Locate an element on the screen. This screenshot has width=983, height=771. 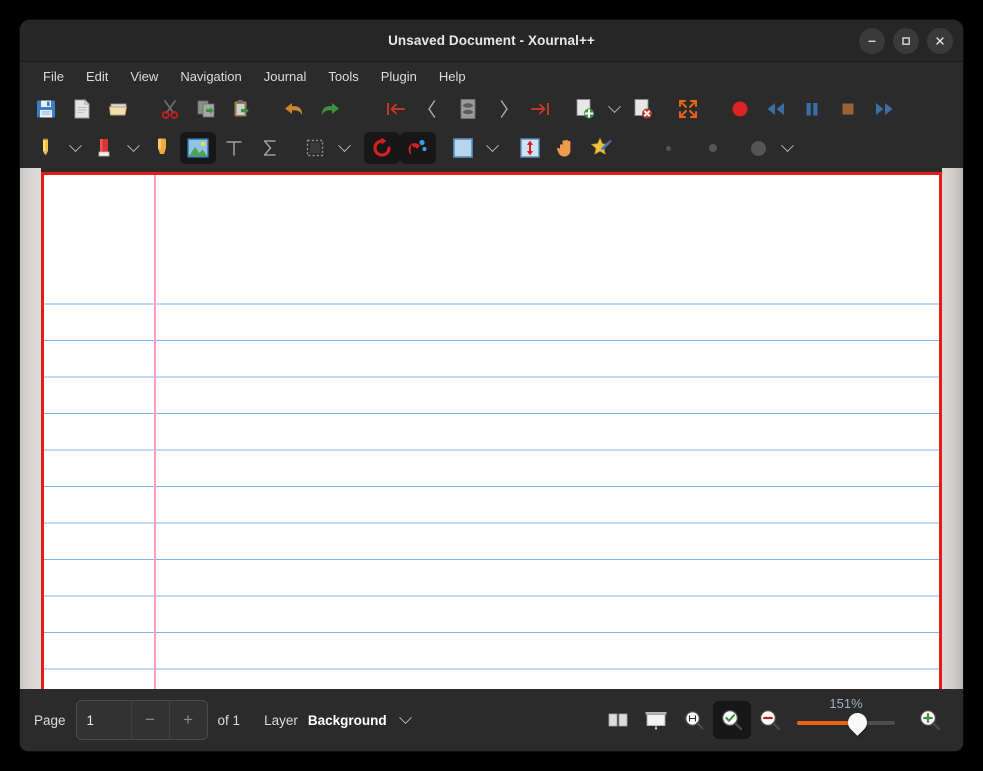
thickness-fine-button is located at coordinates (668, 148).